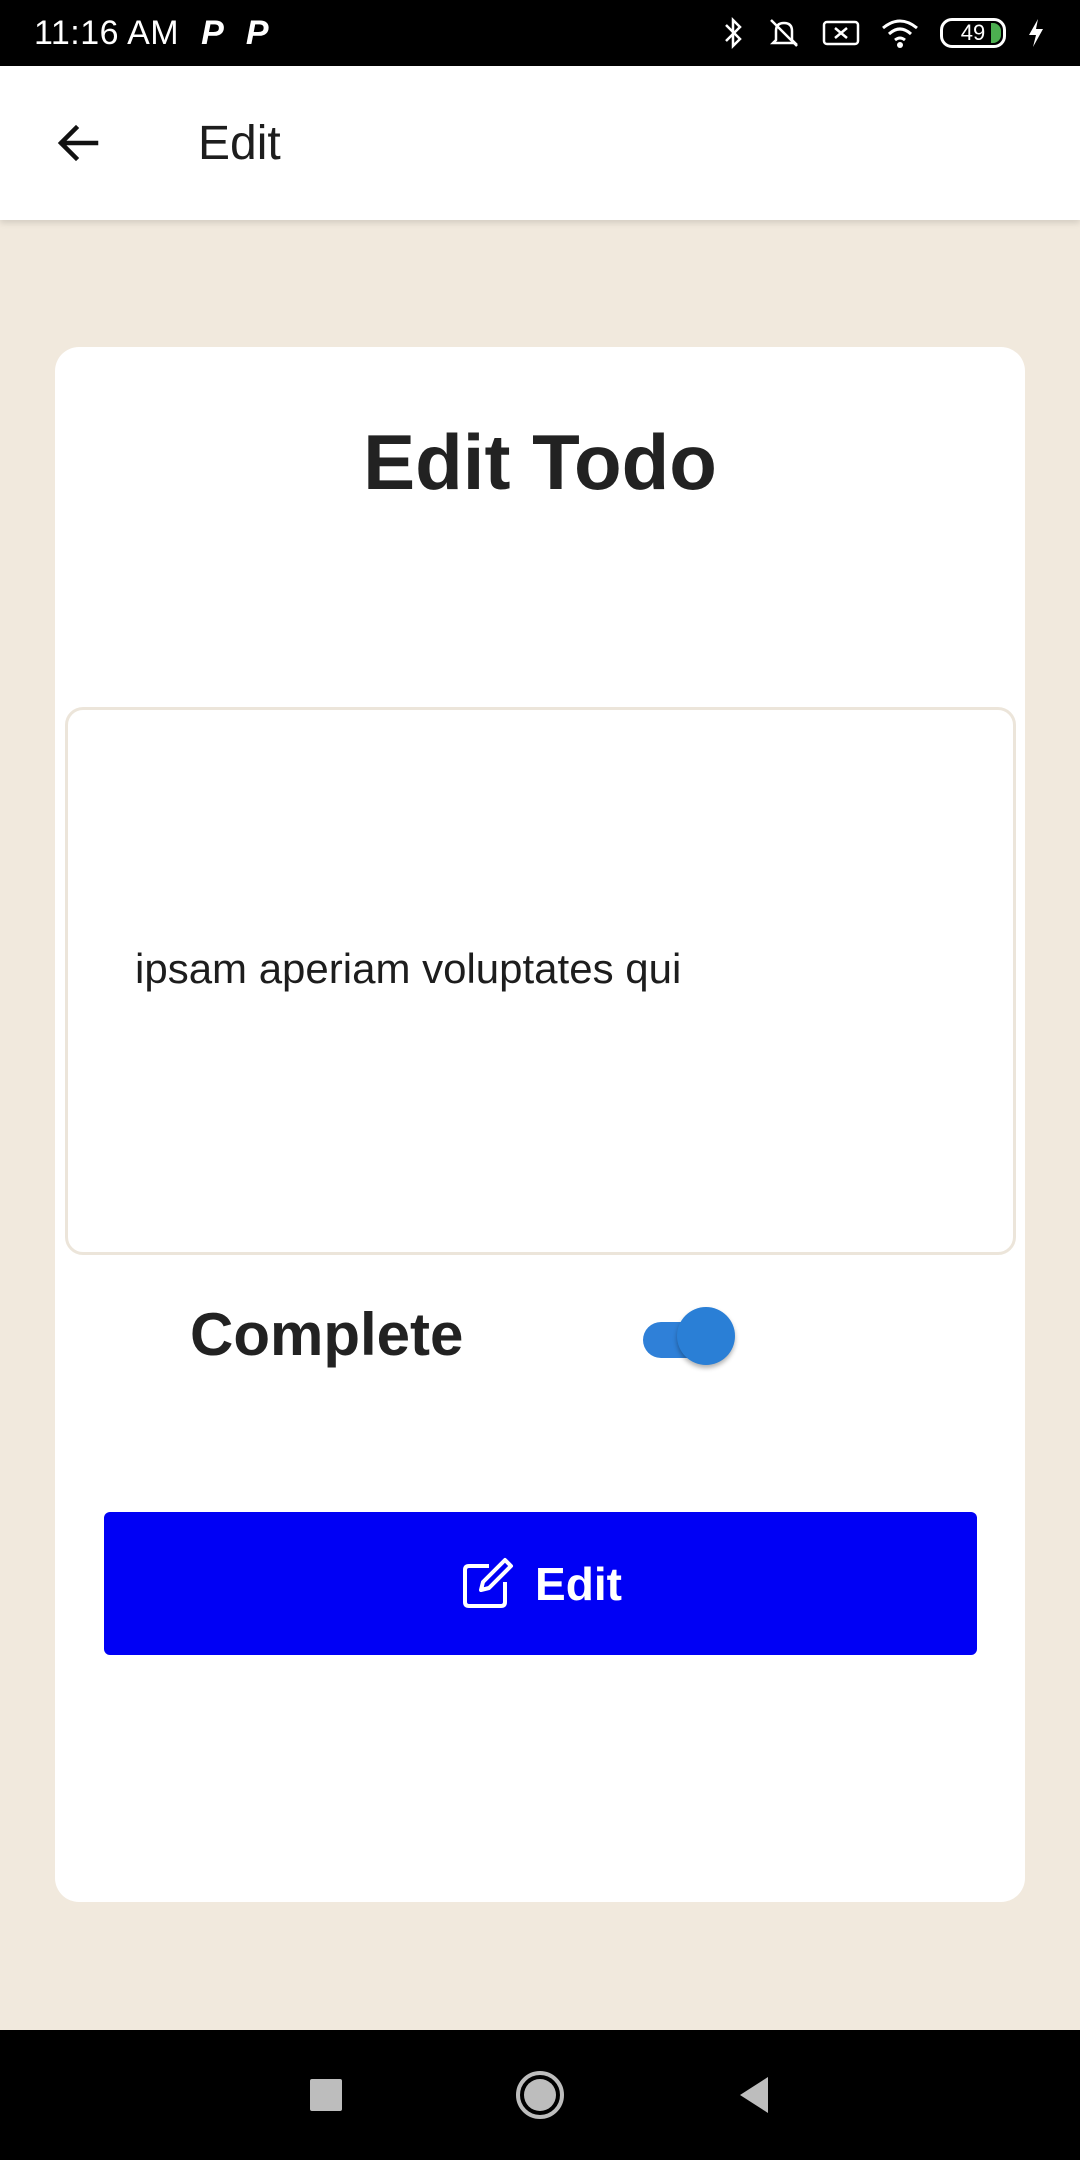  I want to click on bluetooth-icon, so click(733, 33).